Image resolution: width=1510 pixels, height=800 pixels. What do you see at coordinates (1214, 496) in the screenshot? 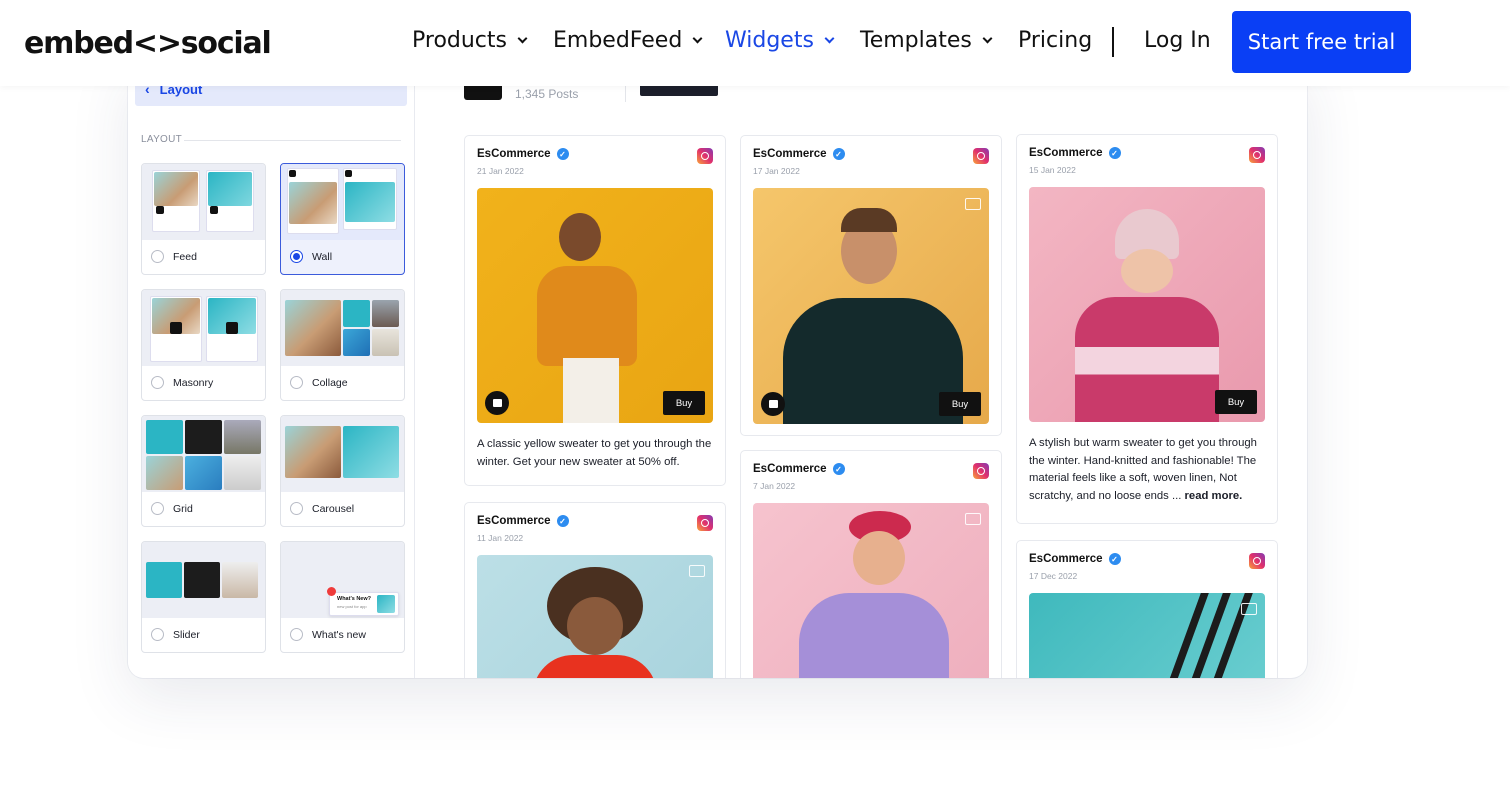
I see `read-more-link: read more.` at bounding box center [1214, 496].